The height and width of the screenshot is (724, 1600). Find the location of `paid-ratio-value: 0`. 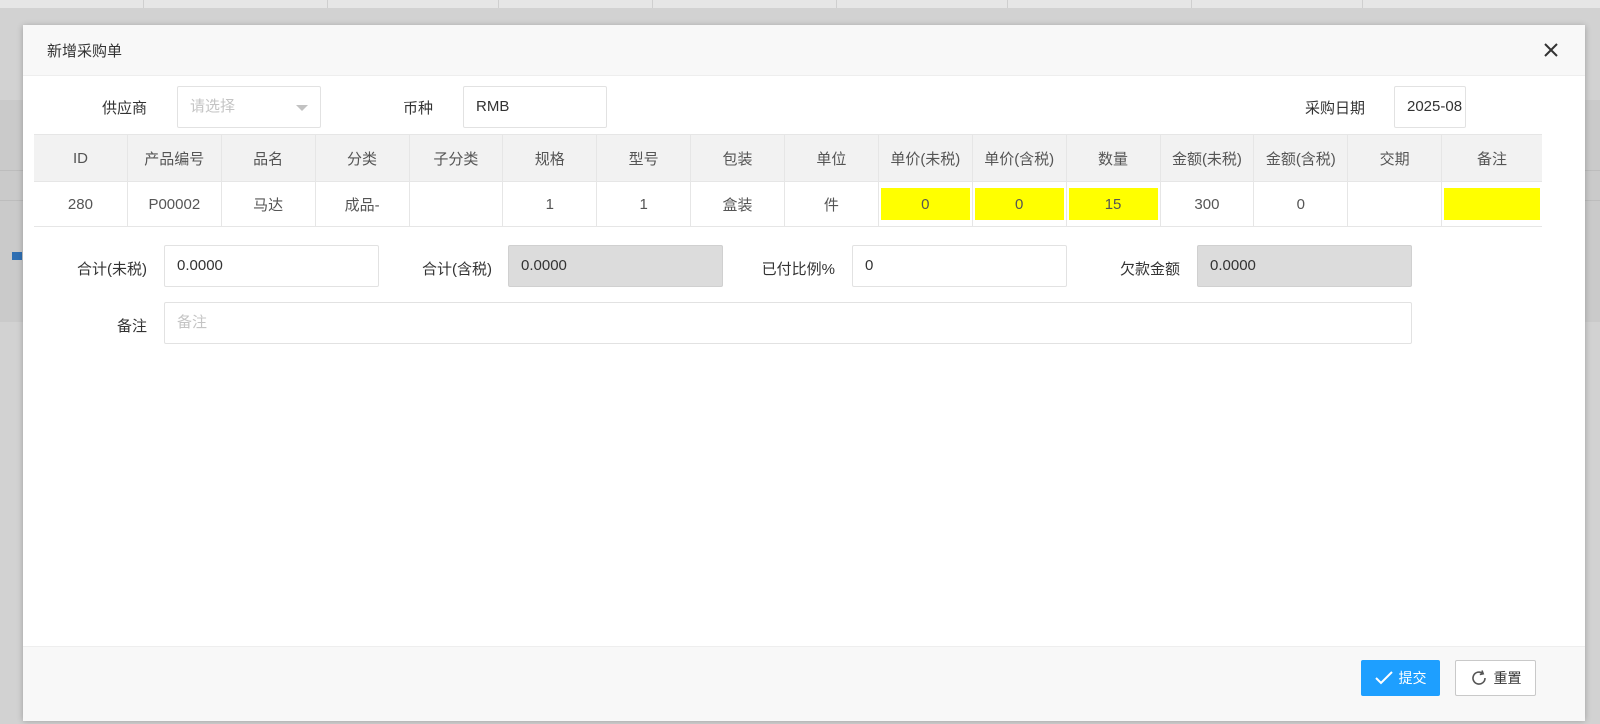

paid-ratio-value: 0 is located at coordinates (869, 265).